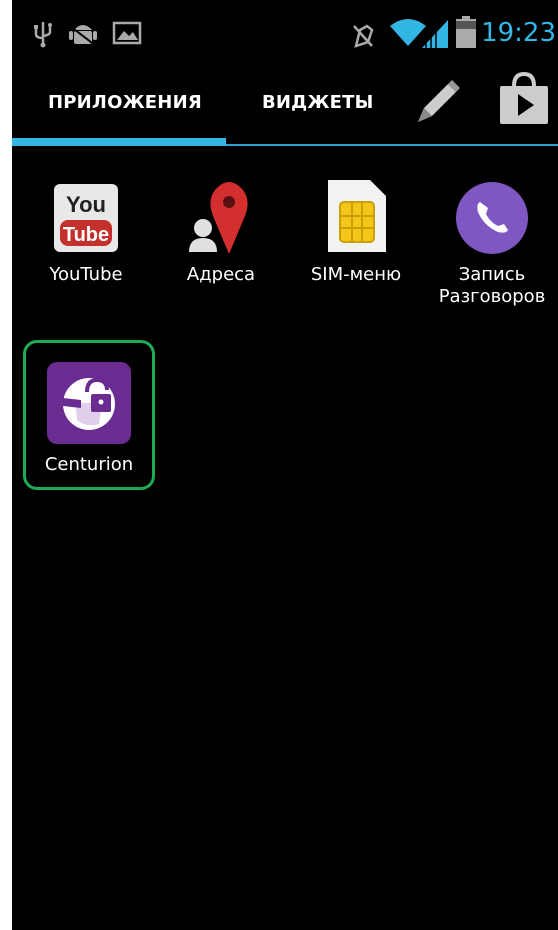 The image size is (558, 930). Describe the element at coordinates (437, 104) in the screenshot. I see `pencil-icon` at that location.